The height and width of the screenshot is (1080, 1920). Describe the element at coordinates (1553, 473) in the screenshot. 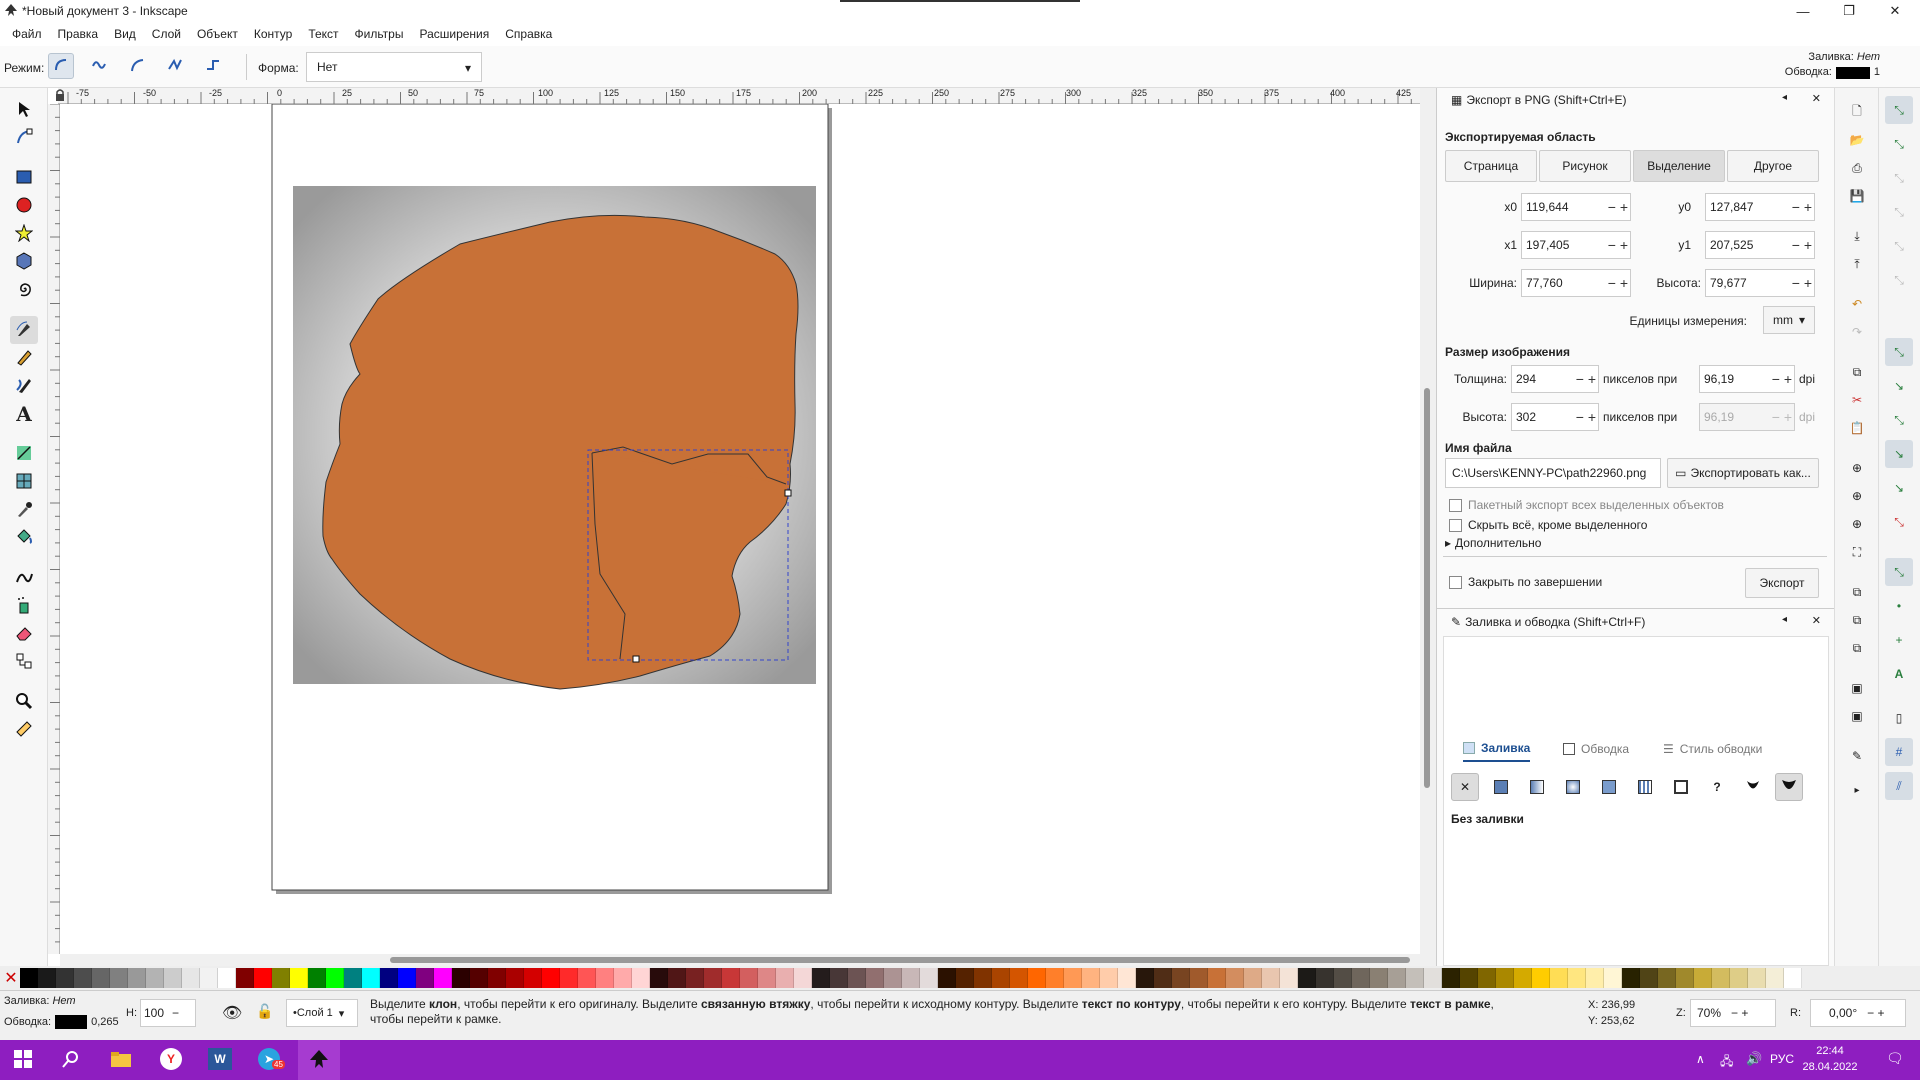

I see `filename-input: C:\Users\KENNY-PC\path22960.png` at that location.